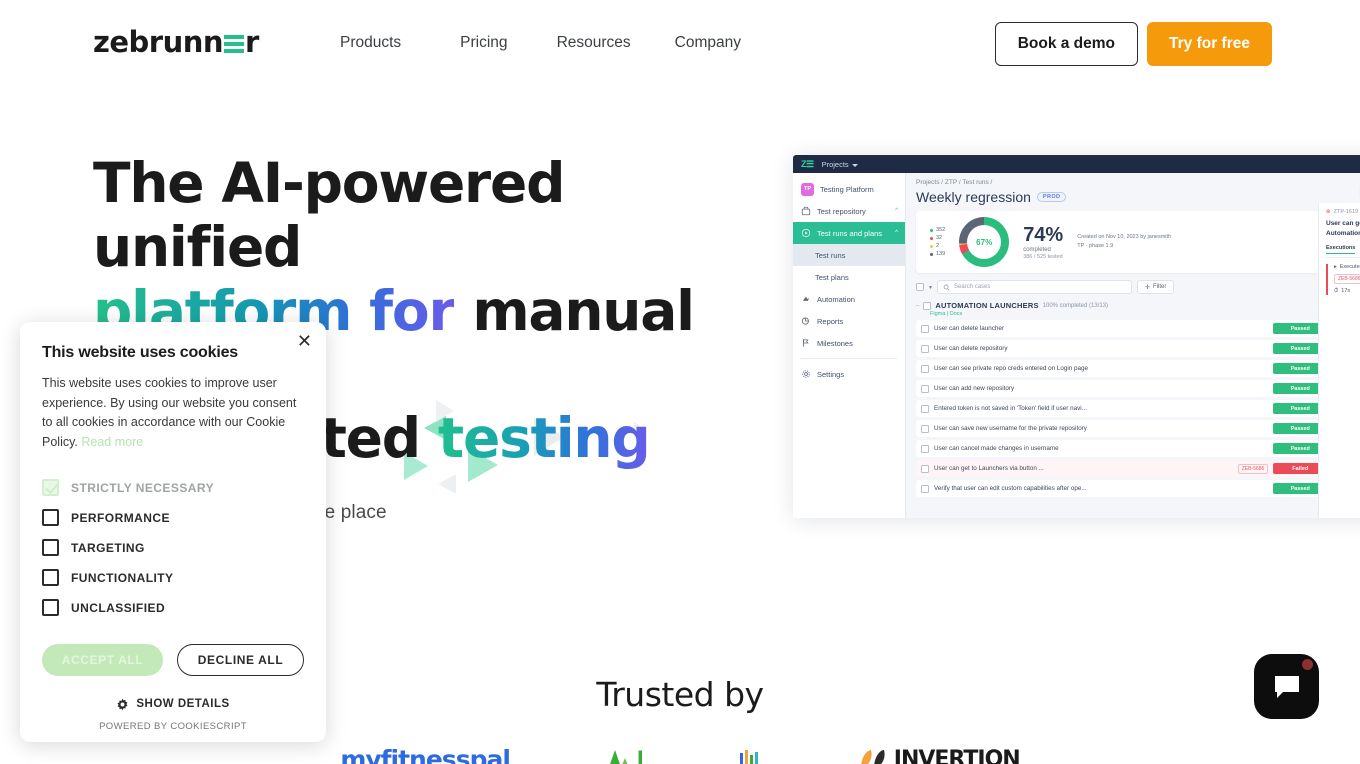 Image resolution: width=1360 pixels, height=764 pixels. I want to click on group-checkbox, so click(927, 305).